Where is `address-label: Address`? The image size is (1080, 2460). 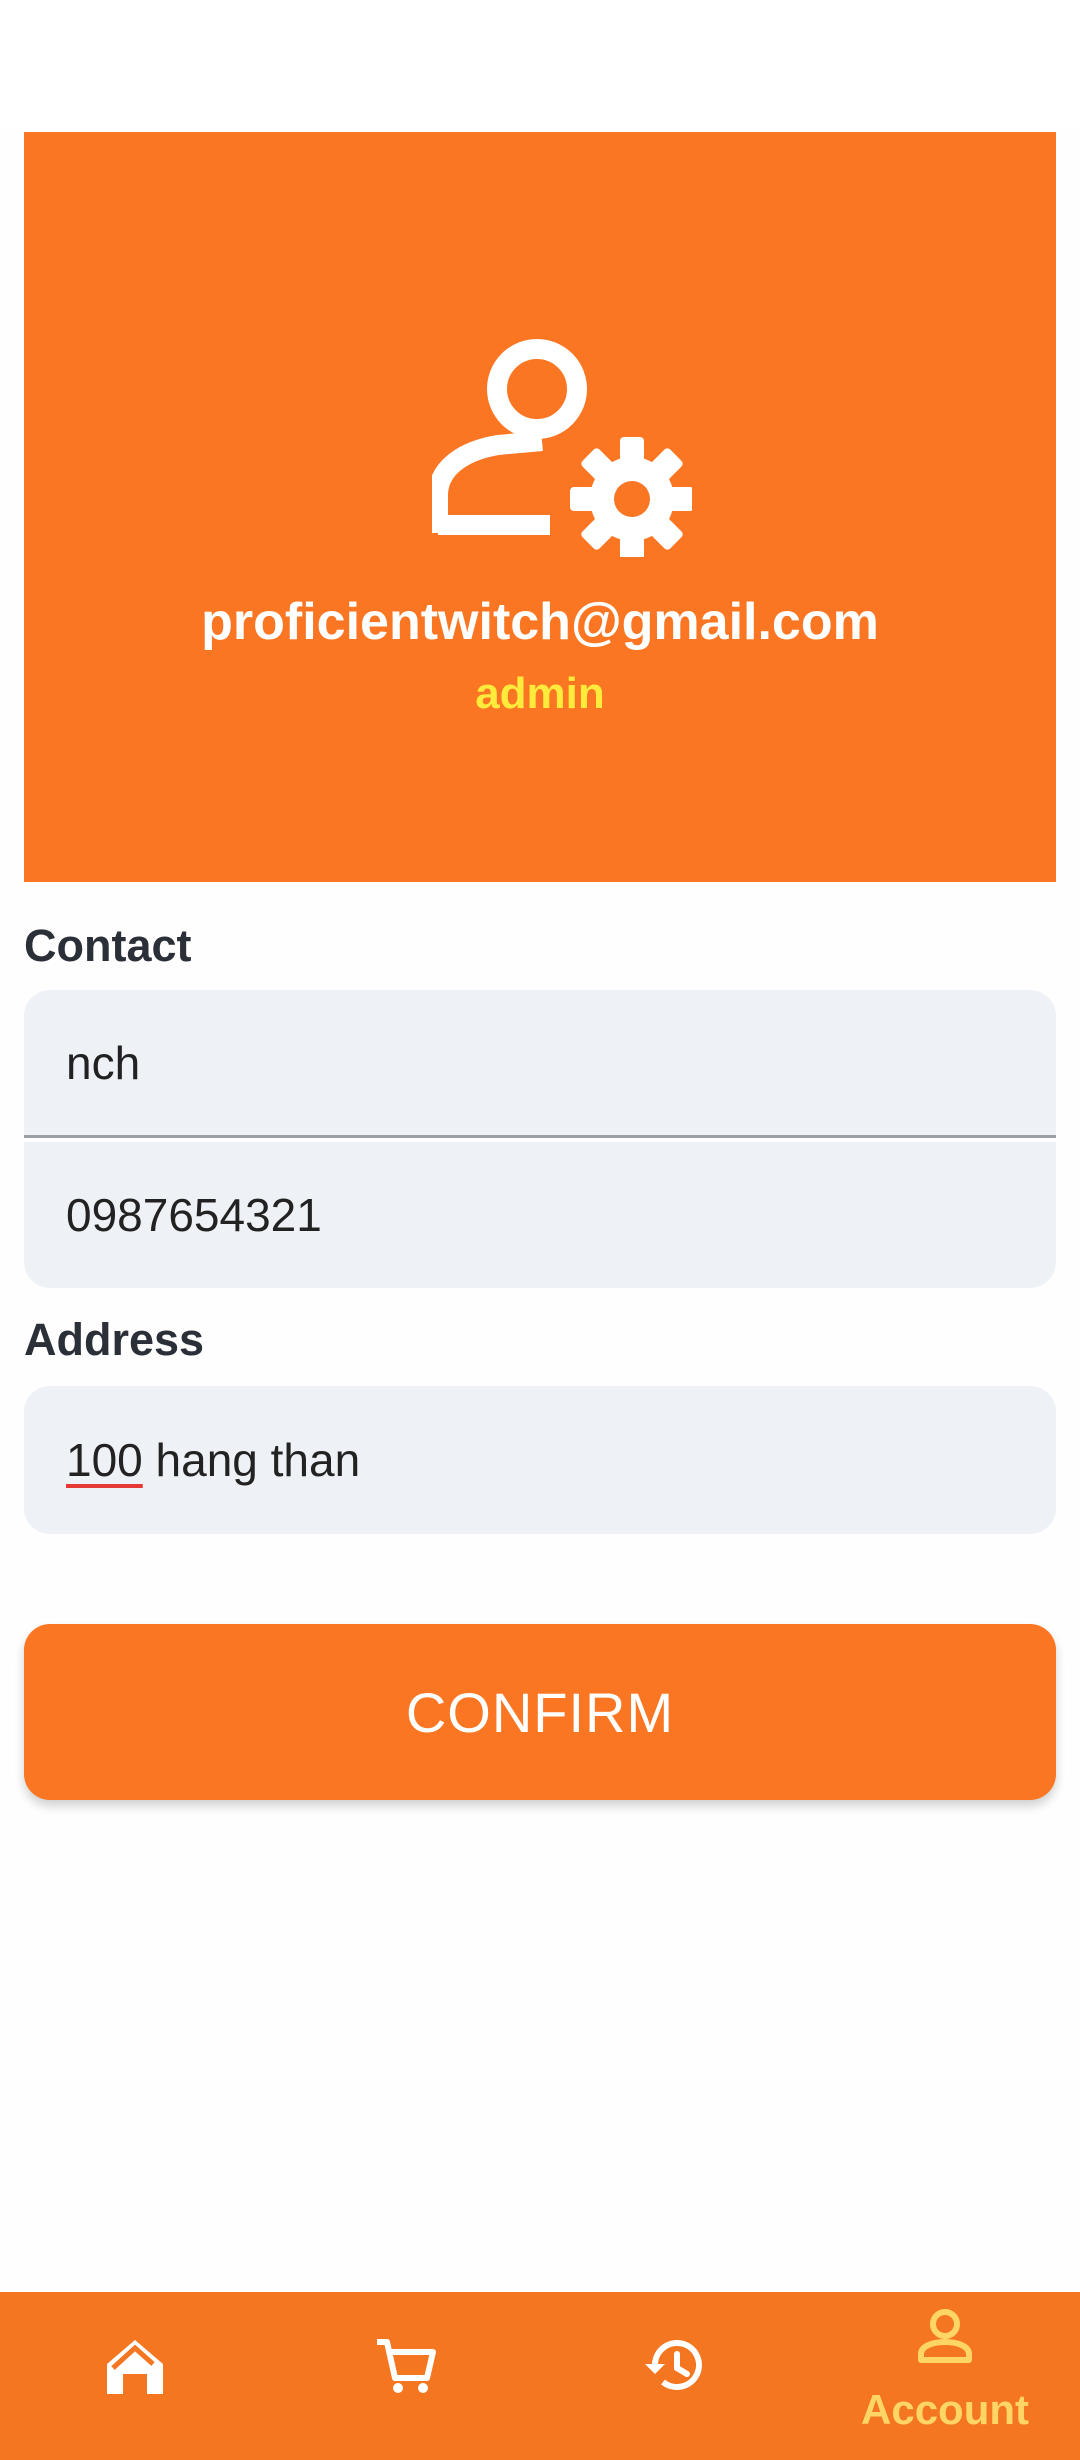
address-label: Address is located at coordinates (114, 1339).